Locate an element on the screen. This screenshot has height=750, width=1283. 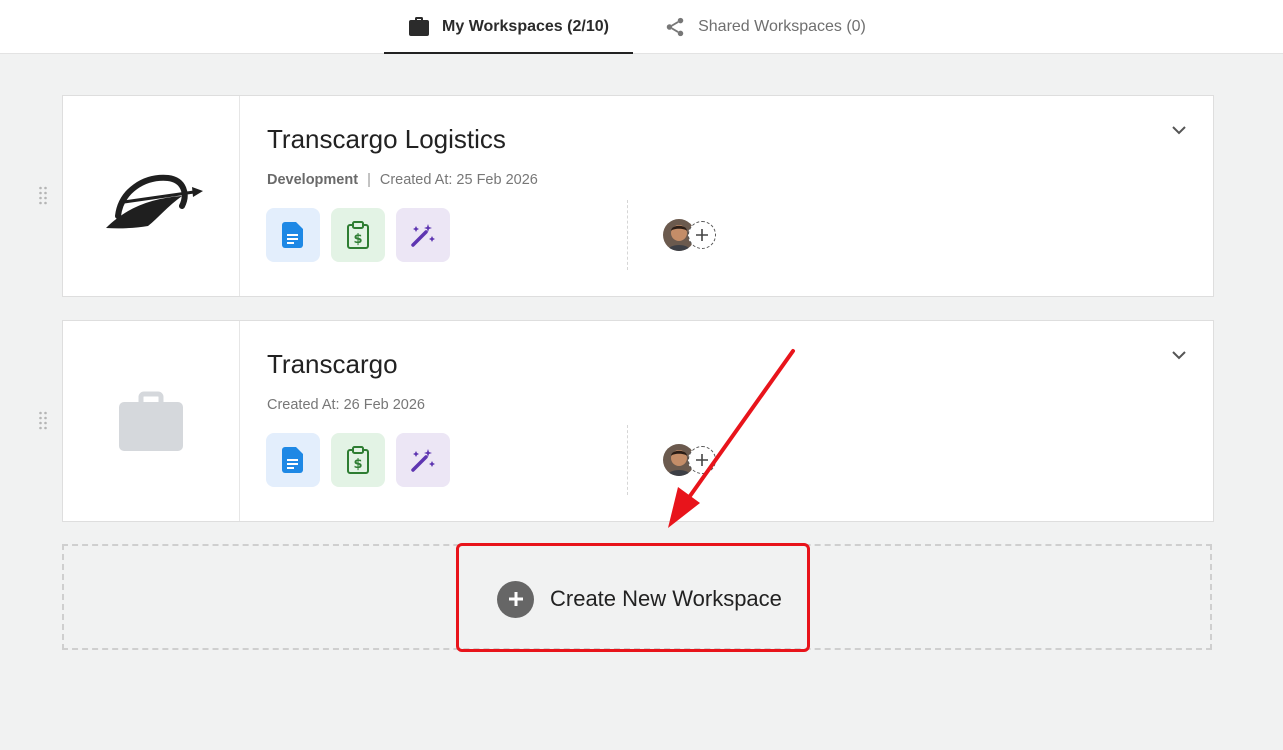
tab-shared-workspaces: Shared Workspaces (0) is located at coordinates (765, 26).